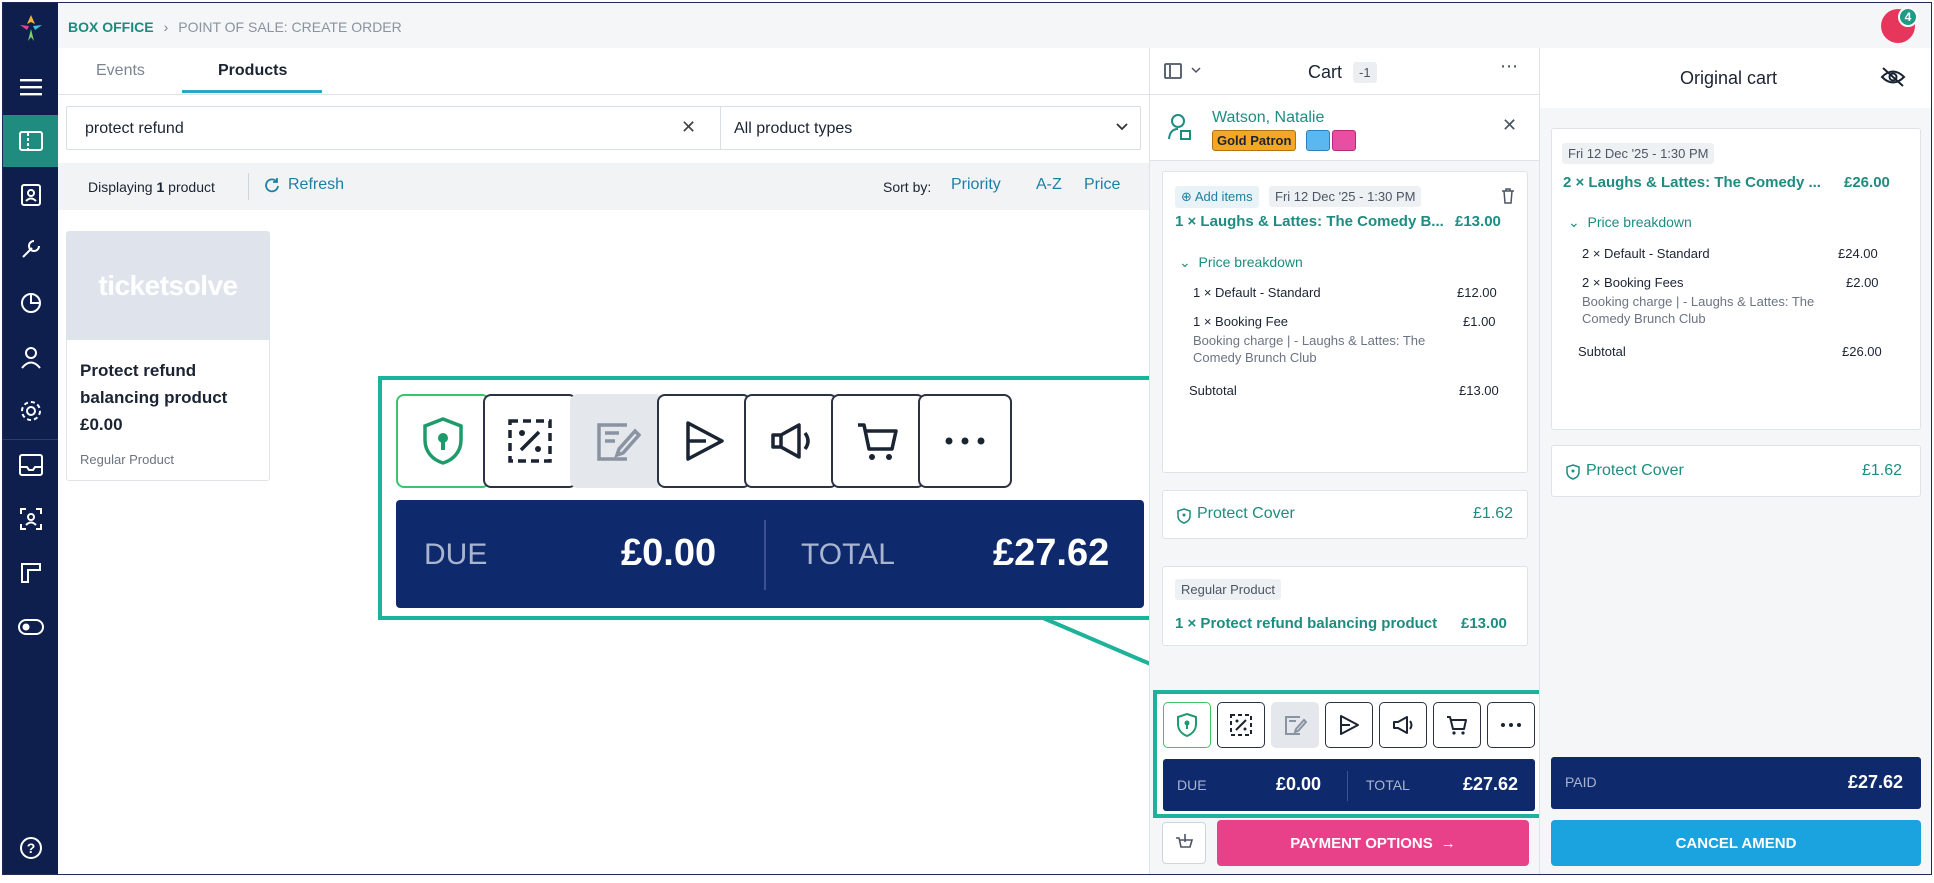 The image size is (1934, 883). What do you see at coordinates (1862, 282) in the screenshot?
I see `breakdown-row-price: £2.00` at bounding box center [1862, 282].